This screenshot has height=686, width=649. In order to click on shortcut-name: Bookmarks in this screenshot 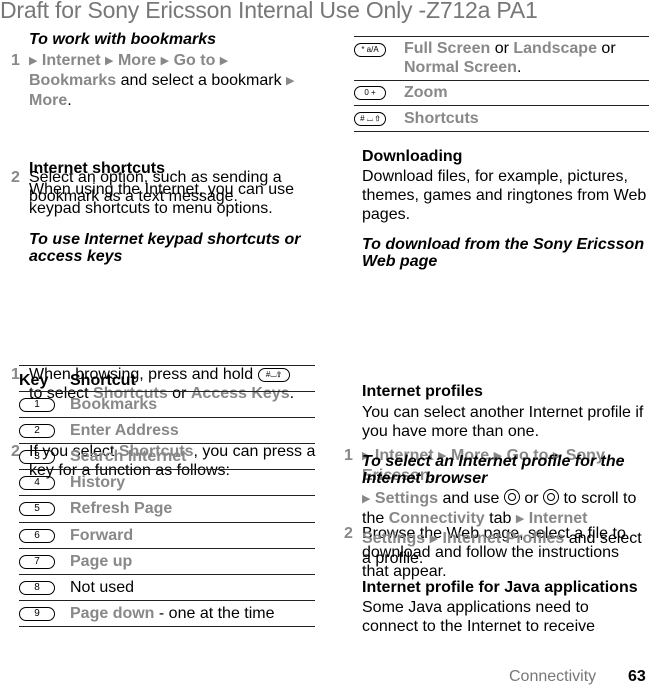, I will do `click(114, 404)`.